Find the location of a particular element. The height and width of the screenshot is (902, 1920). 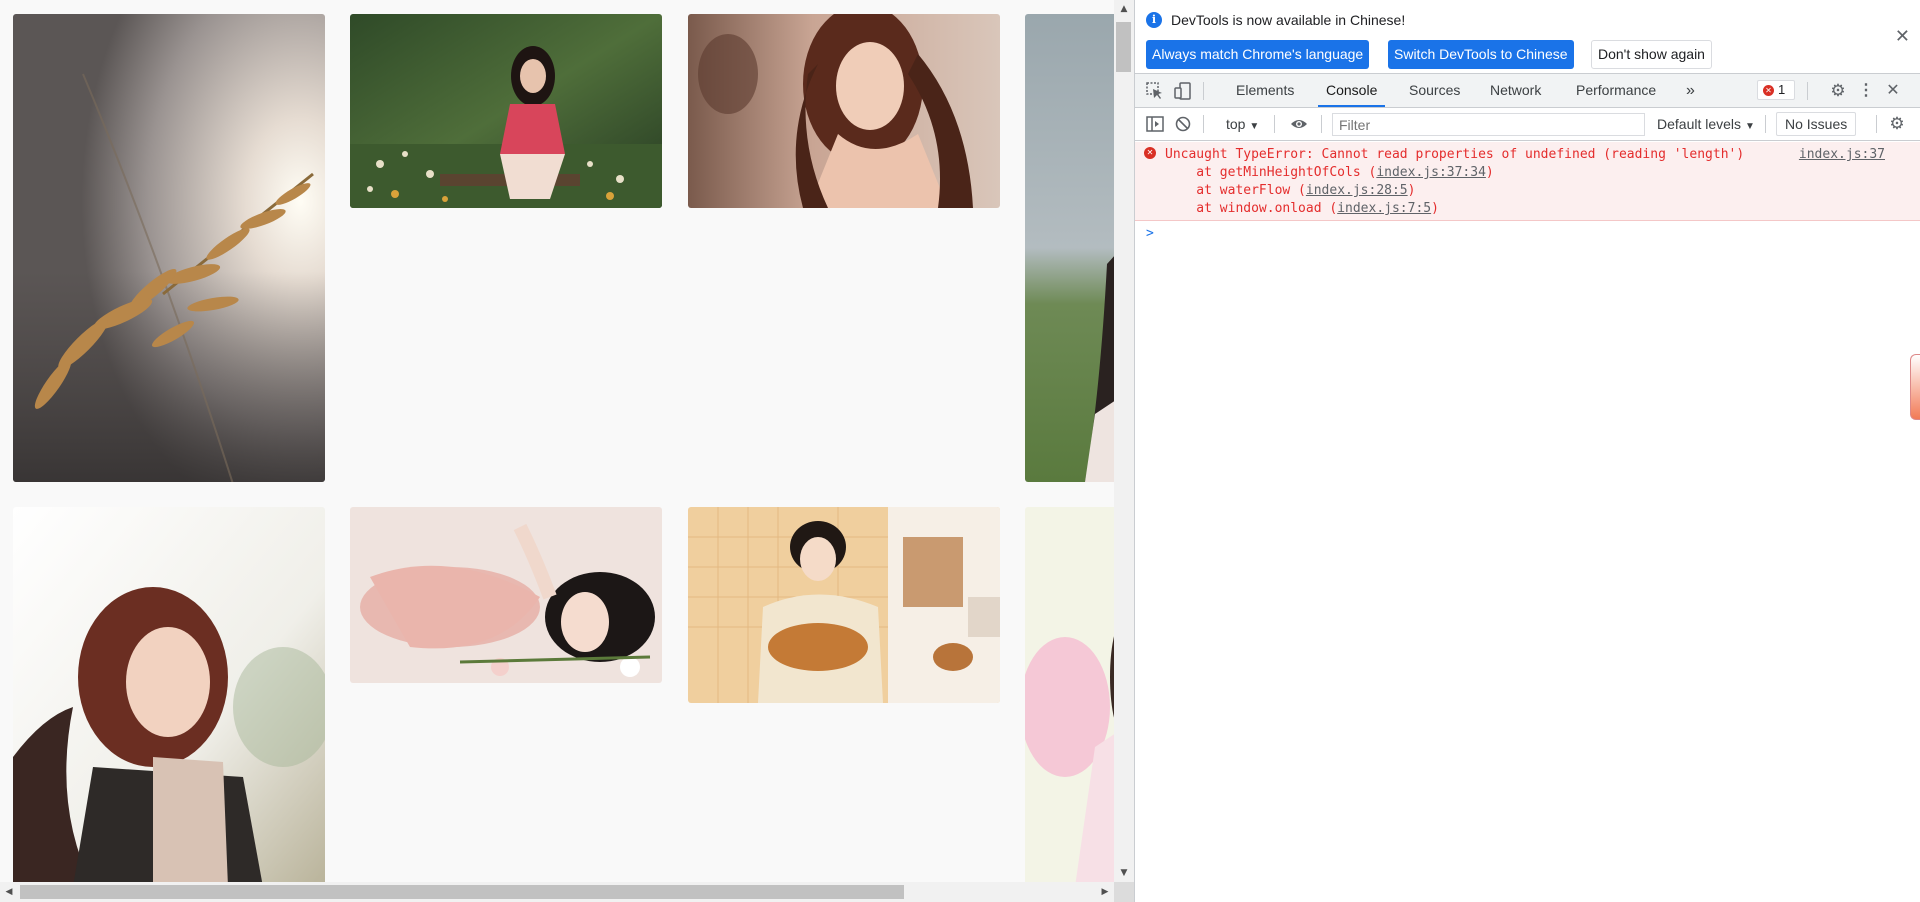

close-devtools-icon: ✕ is located at coordinates (1893, 91).